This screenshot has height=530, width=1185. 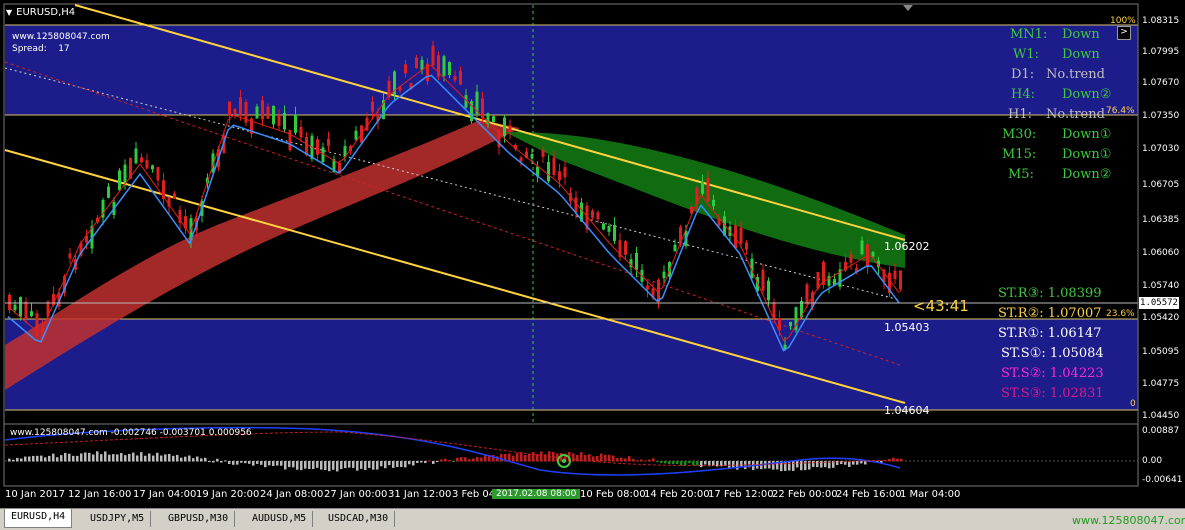 What do you see at coordinates (1021, 174) in the screenshot?
I see `mtf-timeframe: M5:` at bounding box center [1021, 174].